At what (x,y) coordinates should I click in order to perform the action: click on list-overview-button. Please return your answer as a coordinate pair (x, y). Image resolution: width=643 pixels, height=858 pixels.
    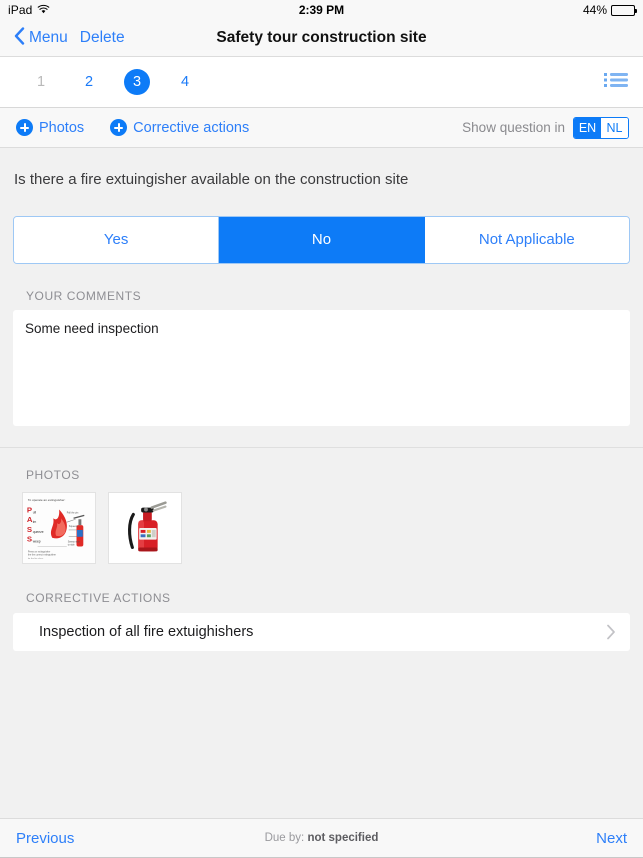
    Looking at the image, I should click on (616, 82).